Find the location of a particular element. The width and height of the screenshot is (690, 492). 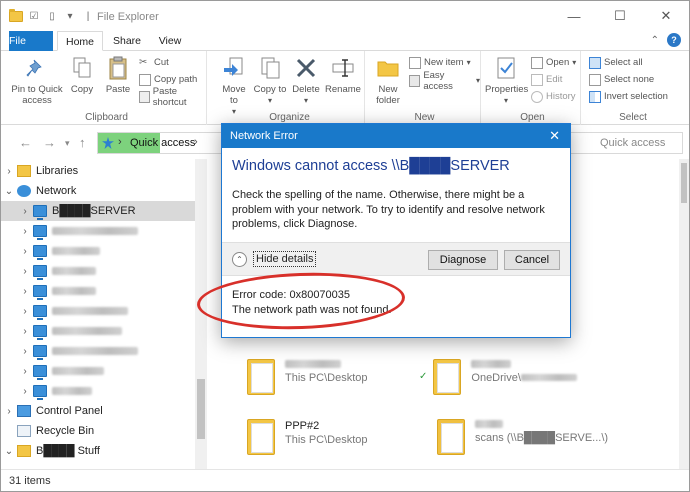

tab-share: Share is located at coordinates (127, 41).